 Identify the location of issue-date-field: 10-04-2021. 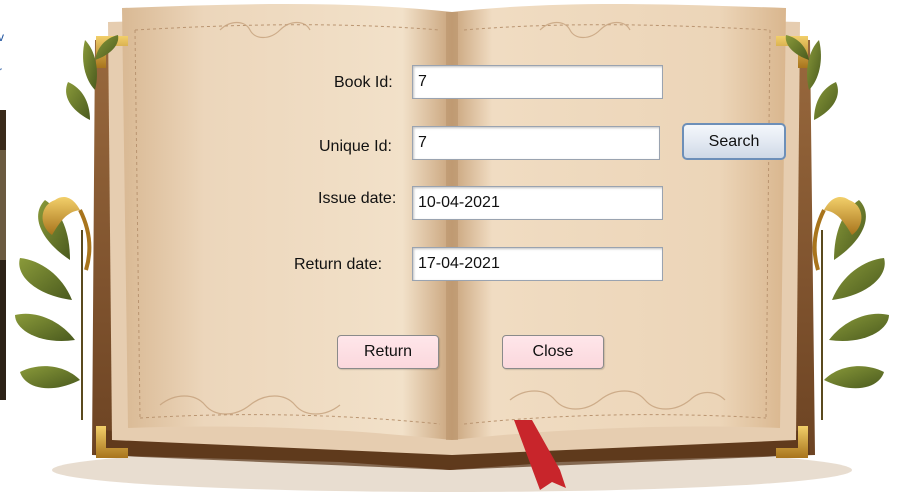
(537, 203).